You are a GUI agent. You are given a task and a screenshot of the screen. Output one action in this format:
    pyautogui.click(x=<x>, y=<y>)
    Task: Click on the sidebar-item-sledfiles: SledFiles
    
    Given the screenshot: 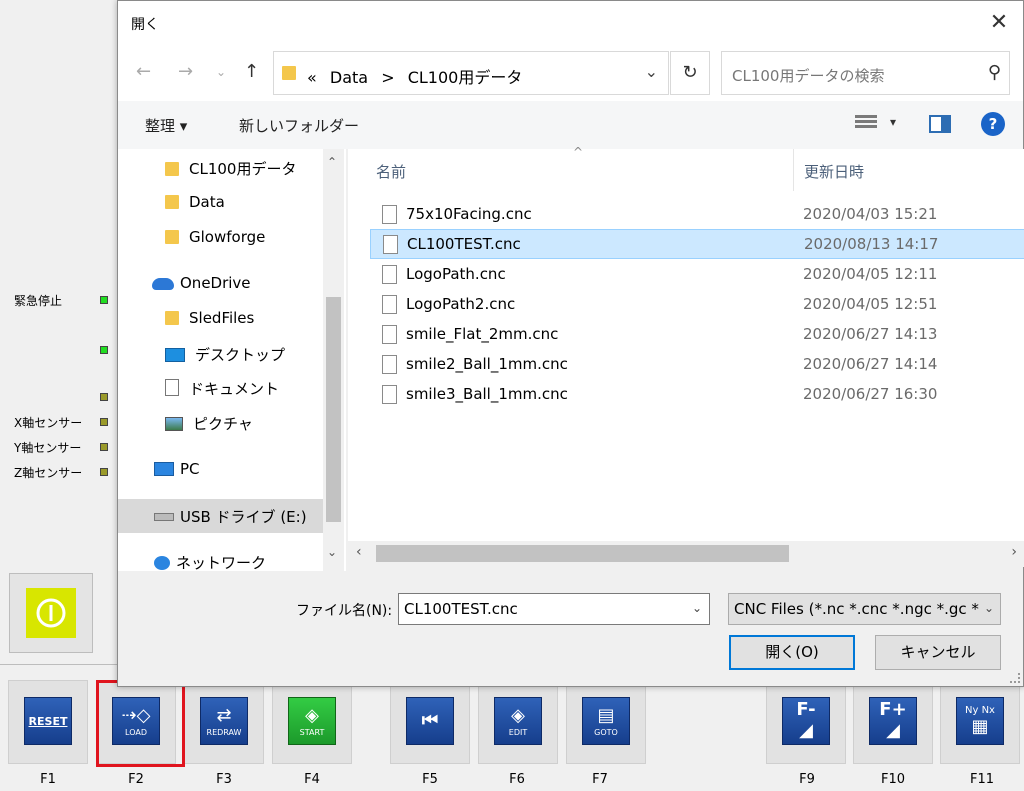 What is the action you would take?
    pyautogui.click(x=209, y=318)
    